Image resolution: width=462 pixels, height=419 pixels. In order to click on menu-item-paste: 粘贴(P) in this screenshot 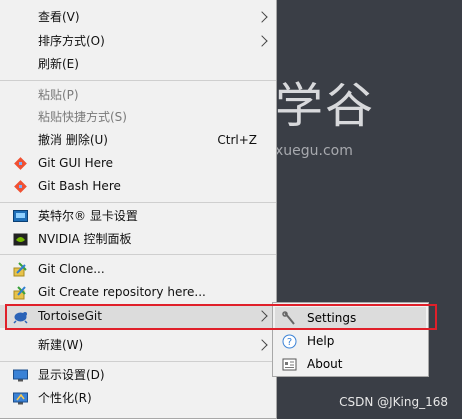, I will do `click(138, 95)`.